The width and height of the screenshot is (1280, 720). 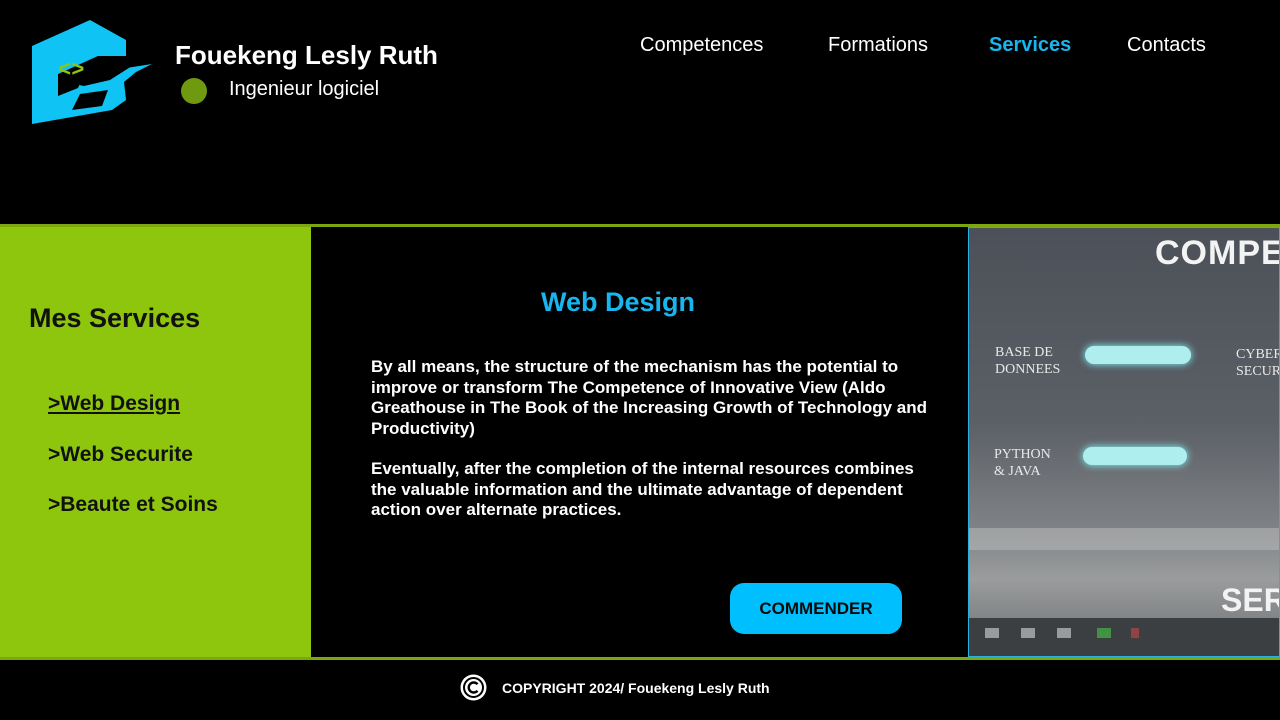 I want to click on nav-formations: Formations, so click(x=878, y=45).